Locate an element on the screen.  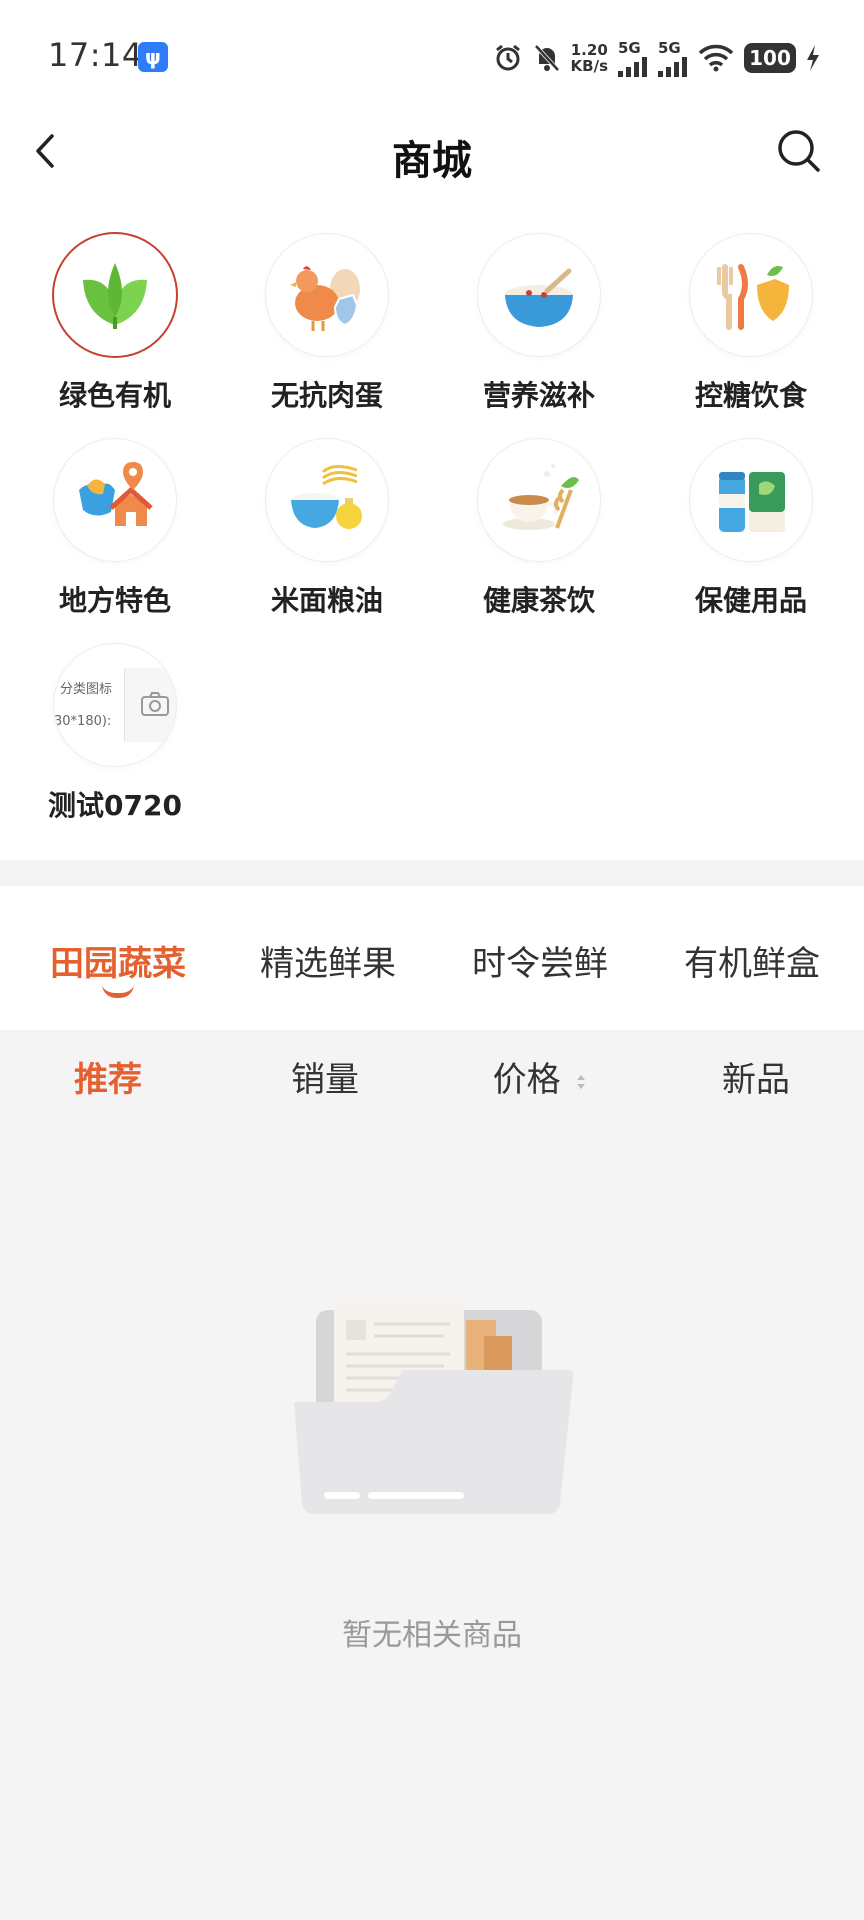
category-item-nutrition: 营养滋补 is located at coordinates (539, 324).